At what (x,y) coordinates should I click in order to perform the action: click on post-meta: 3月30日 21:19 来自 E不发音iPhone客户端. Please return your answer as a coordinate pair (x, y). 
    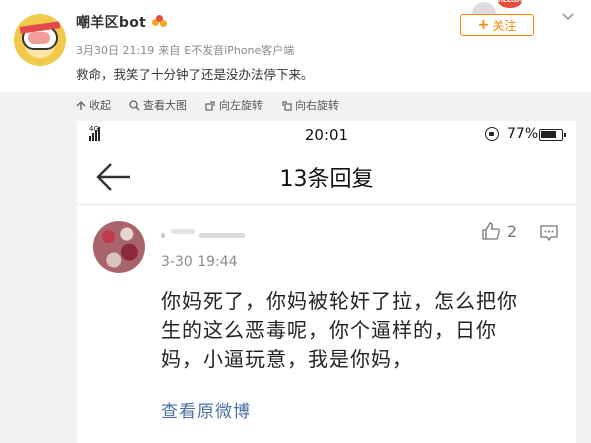
    Looking at the image, I should click on (187, 50).